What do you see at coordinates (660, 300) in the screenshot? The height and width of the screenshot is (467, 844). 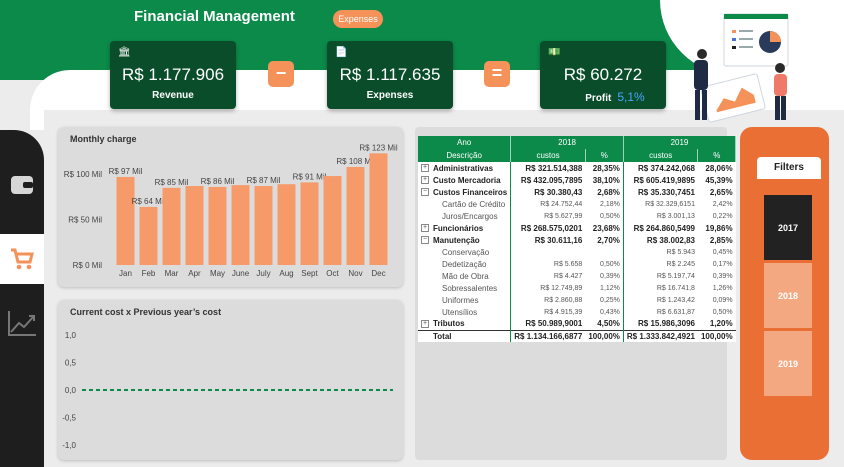 I see `cell-cost-2019: R$ 1.243,42` at bounding box center [660, 300].